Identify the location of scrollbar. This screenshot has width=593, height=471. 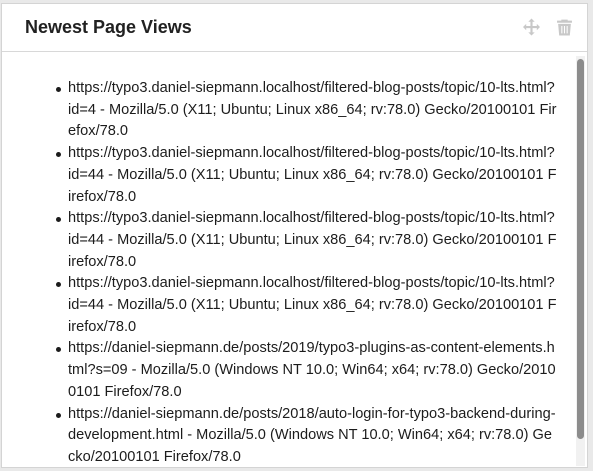
(580, 261).